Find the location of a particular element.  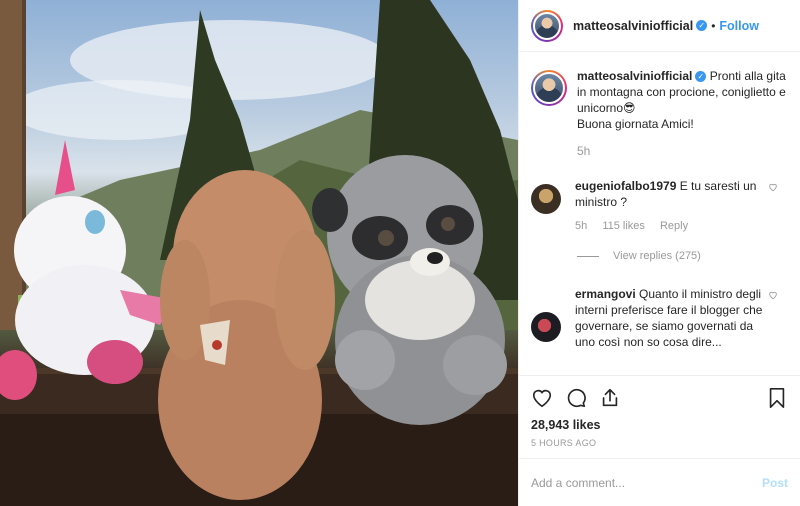

caption-line-2: Buona giornata Amici! is located at coordinates (635, 124).